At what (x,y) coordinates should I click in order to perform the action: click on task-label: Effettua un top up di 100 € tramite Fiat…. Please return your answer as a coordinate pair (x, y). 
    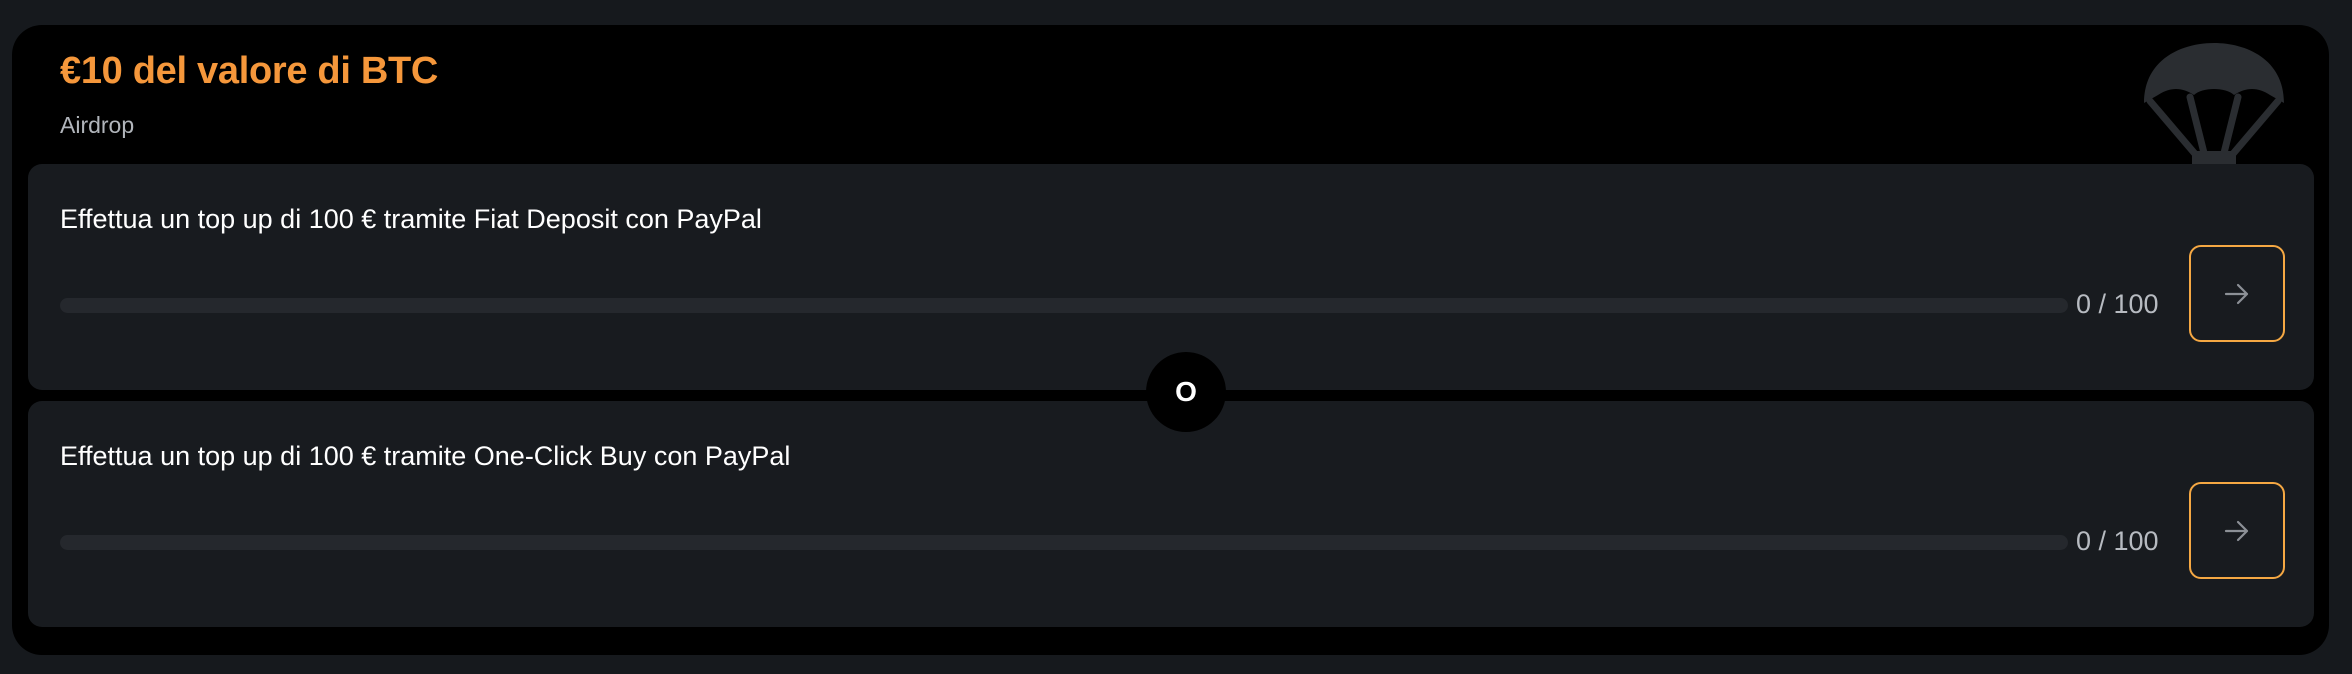
    Looking at the image, I should click on (411, 219).